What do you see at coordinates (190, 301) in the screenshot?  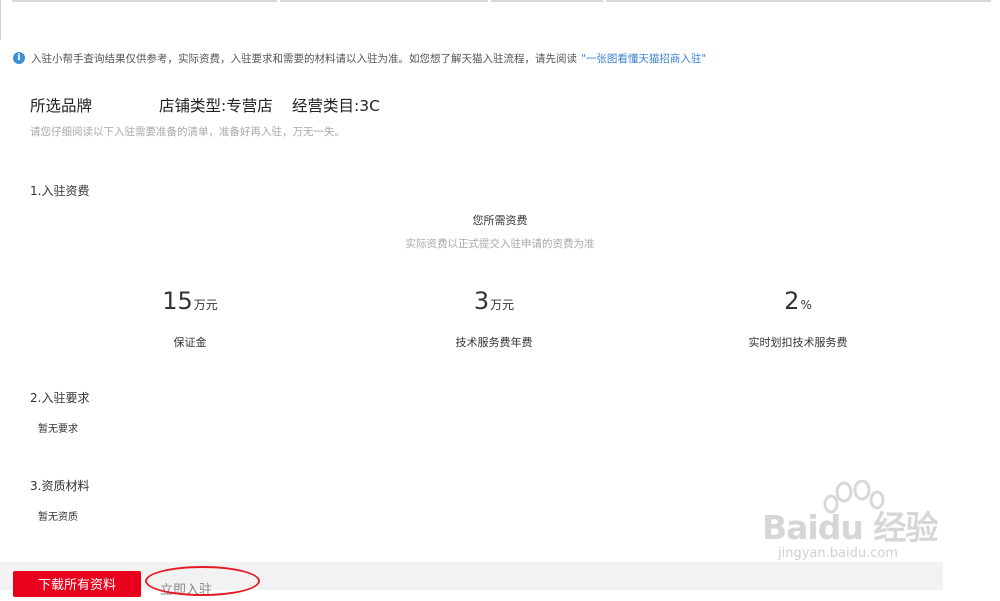 I see `fee-value: 15万元` at bounding box center [190, 301].